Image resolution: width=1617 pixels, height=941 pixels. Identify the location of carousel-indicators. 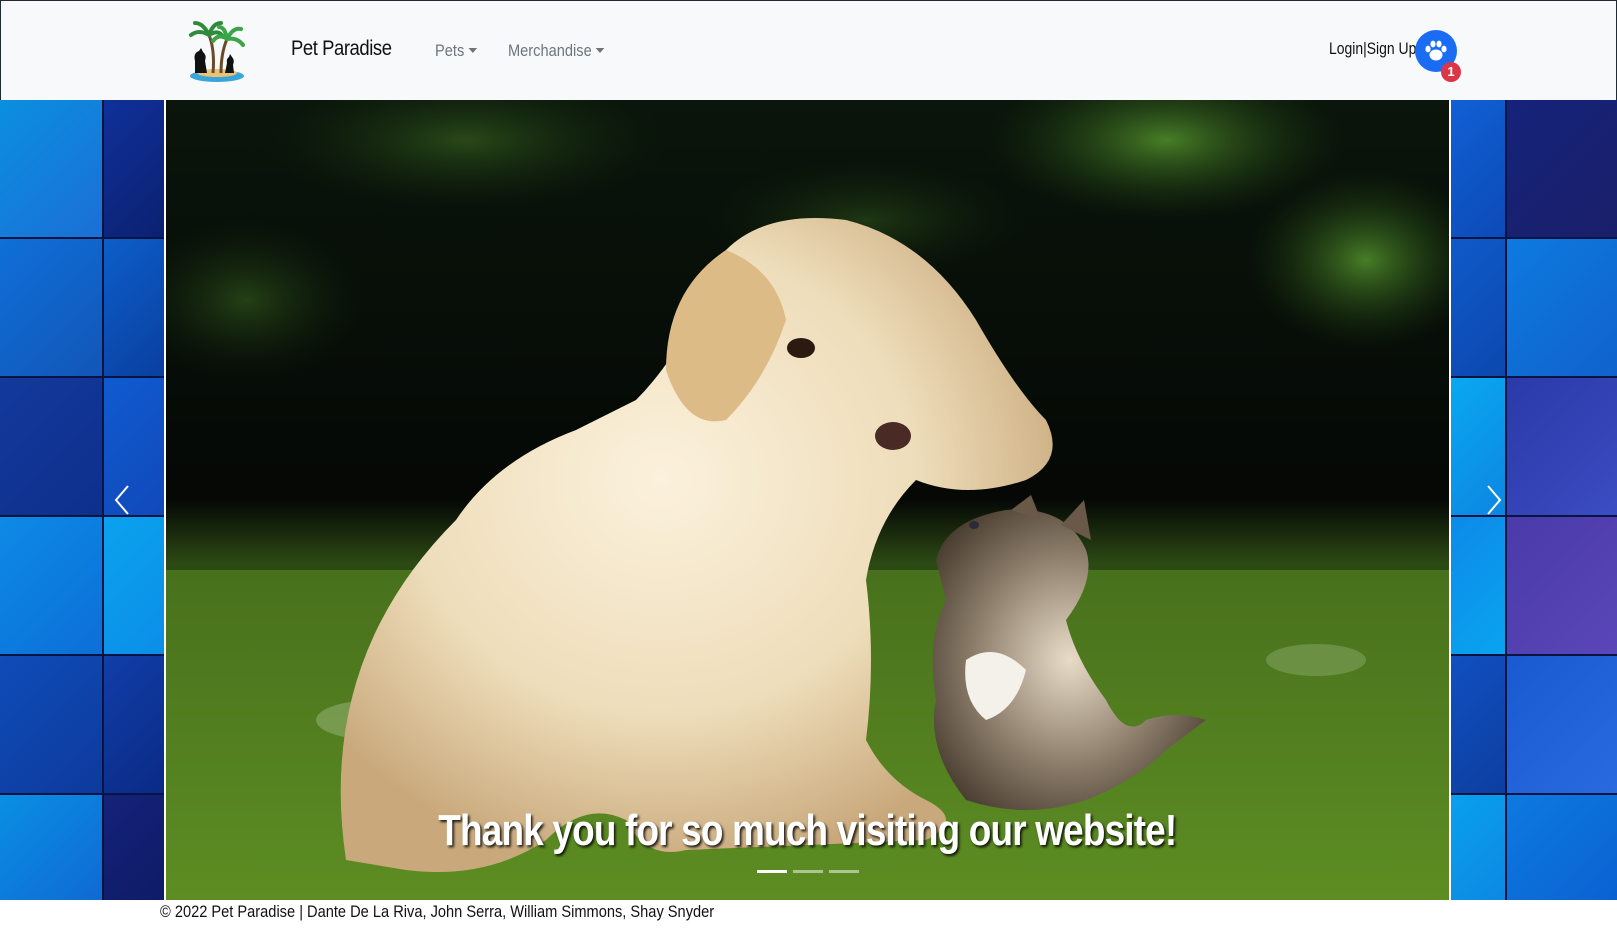
(807, 871).